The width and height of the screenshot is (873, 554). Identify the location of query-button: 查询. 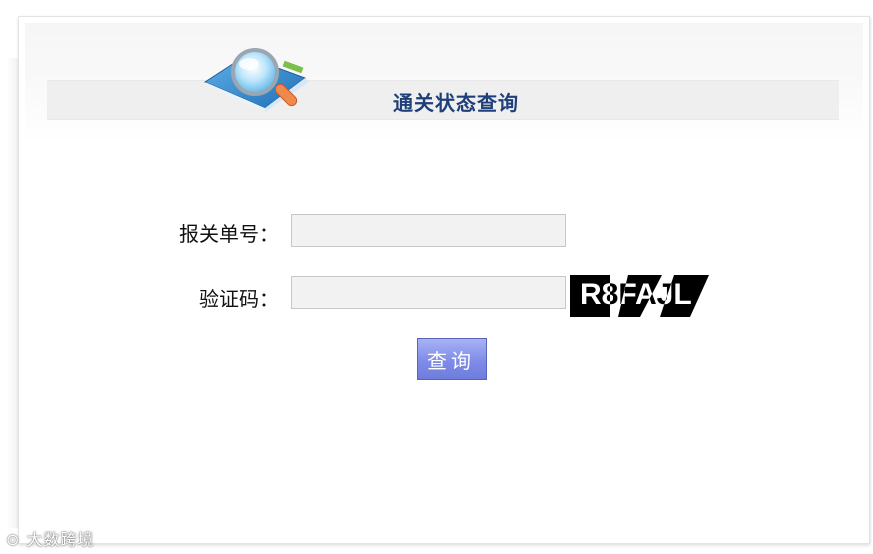
(452, 359).